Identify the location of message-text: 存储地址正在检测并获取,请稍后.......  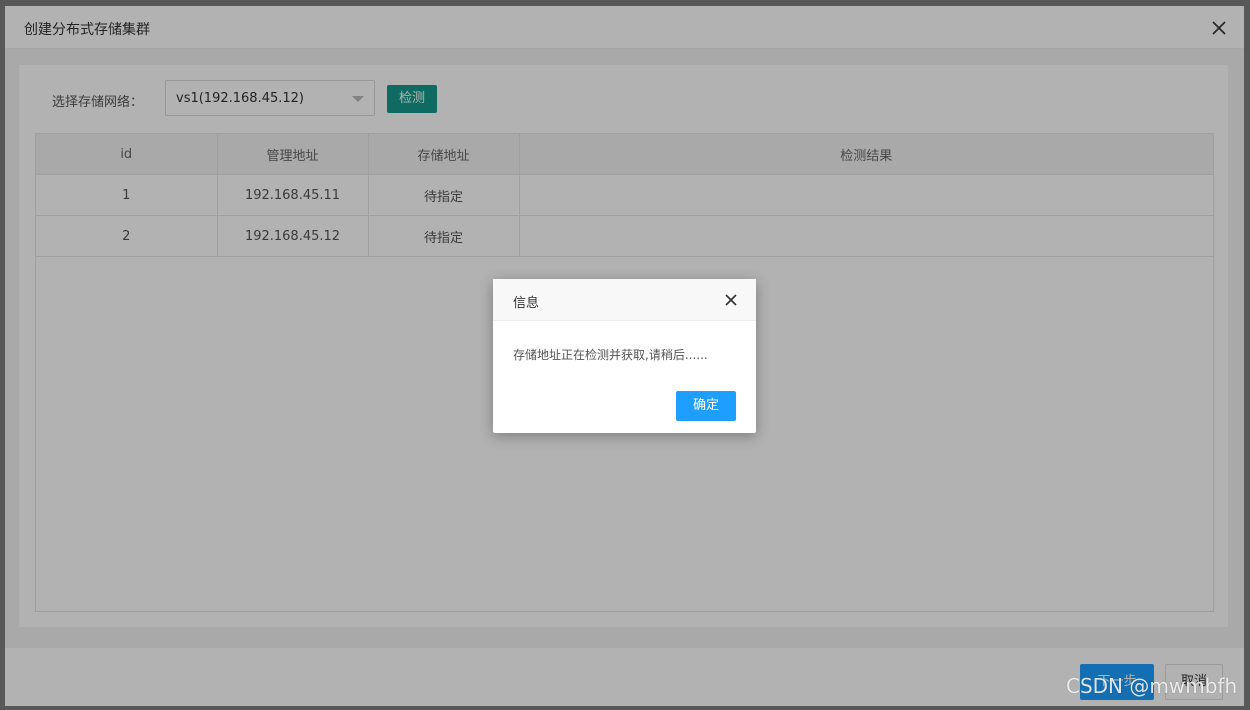
(610, 355).